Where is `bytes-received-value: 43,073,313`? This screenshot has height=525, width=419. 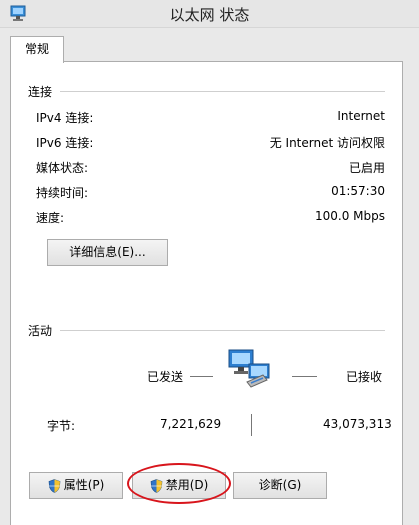
bytes-received-value: 43,073,313 is located at coordinates (357, 424).